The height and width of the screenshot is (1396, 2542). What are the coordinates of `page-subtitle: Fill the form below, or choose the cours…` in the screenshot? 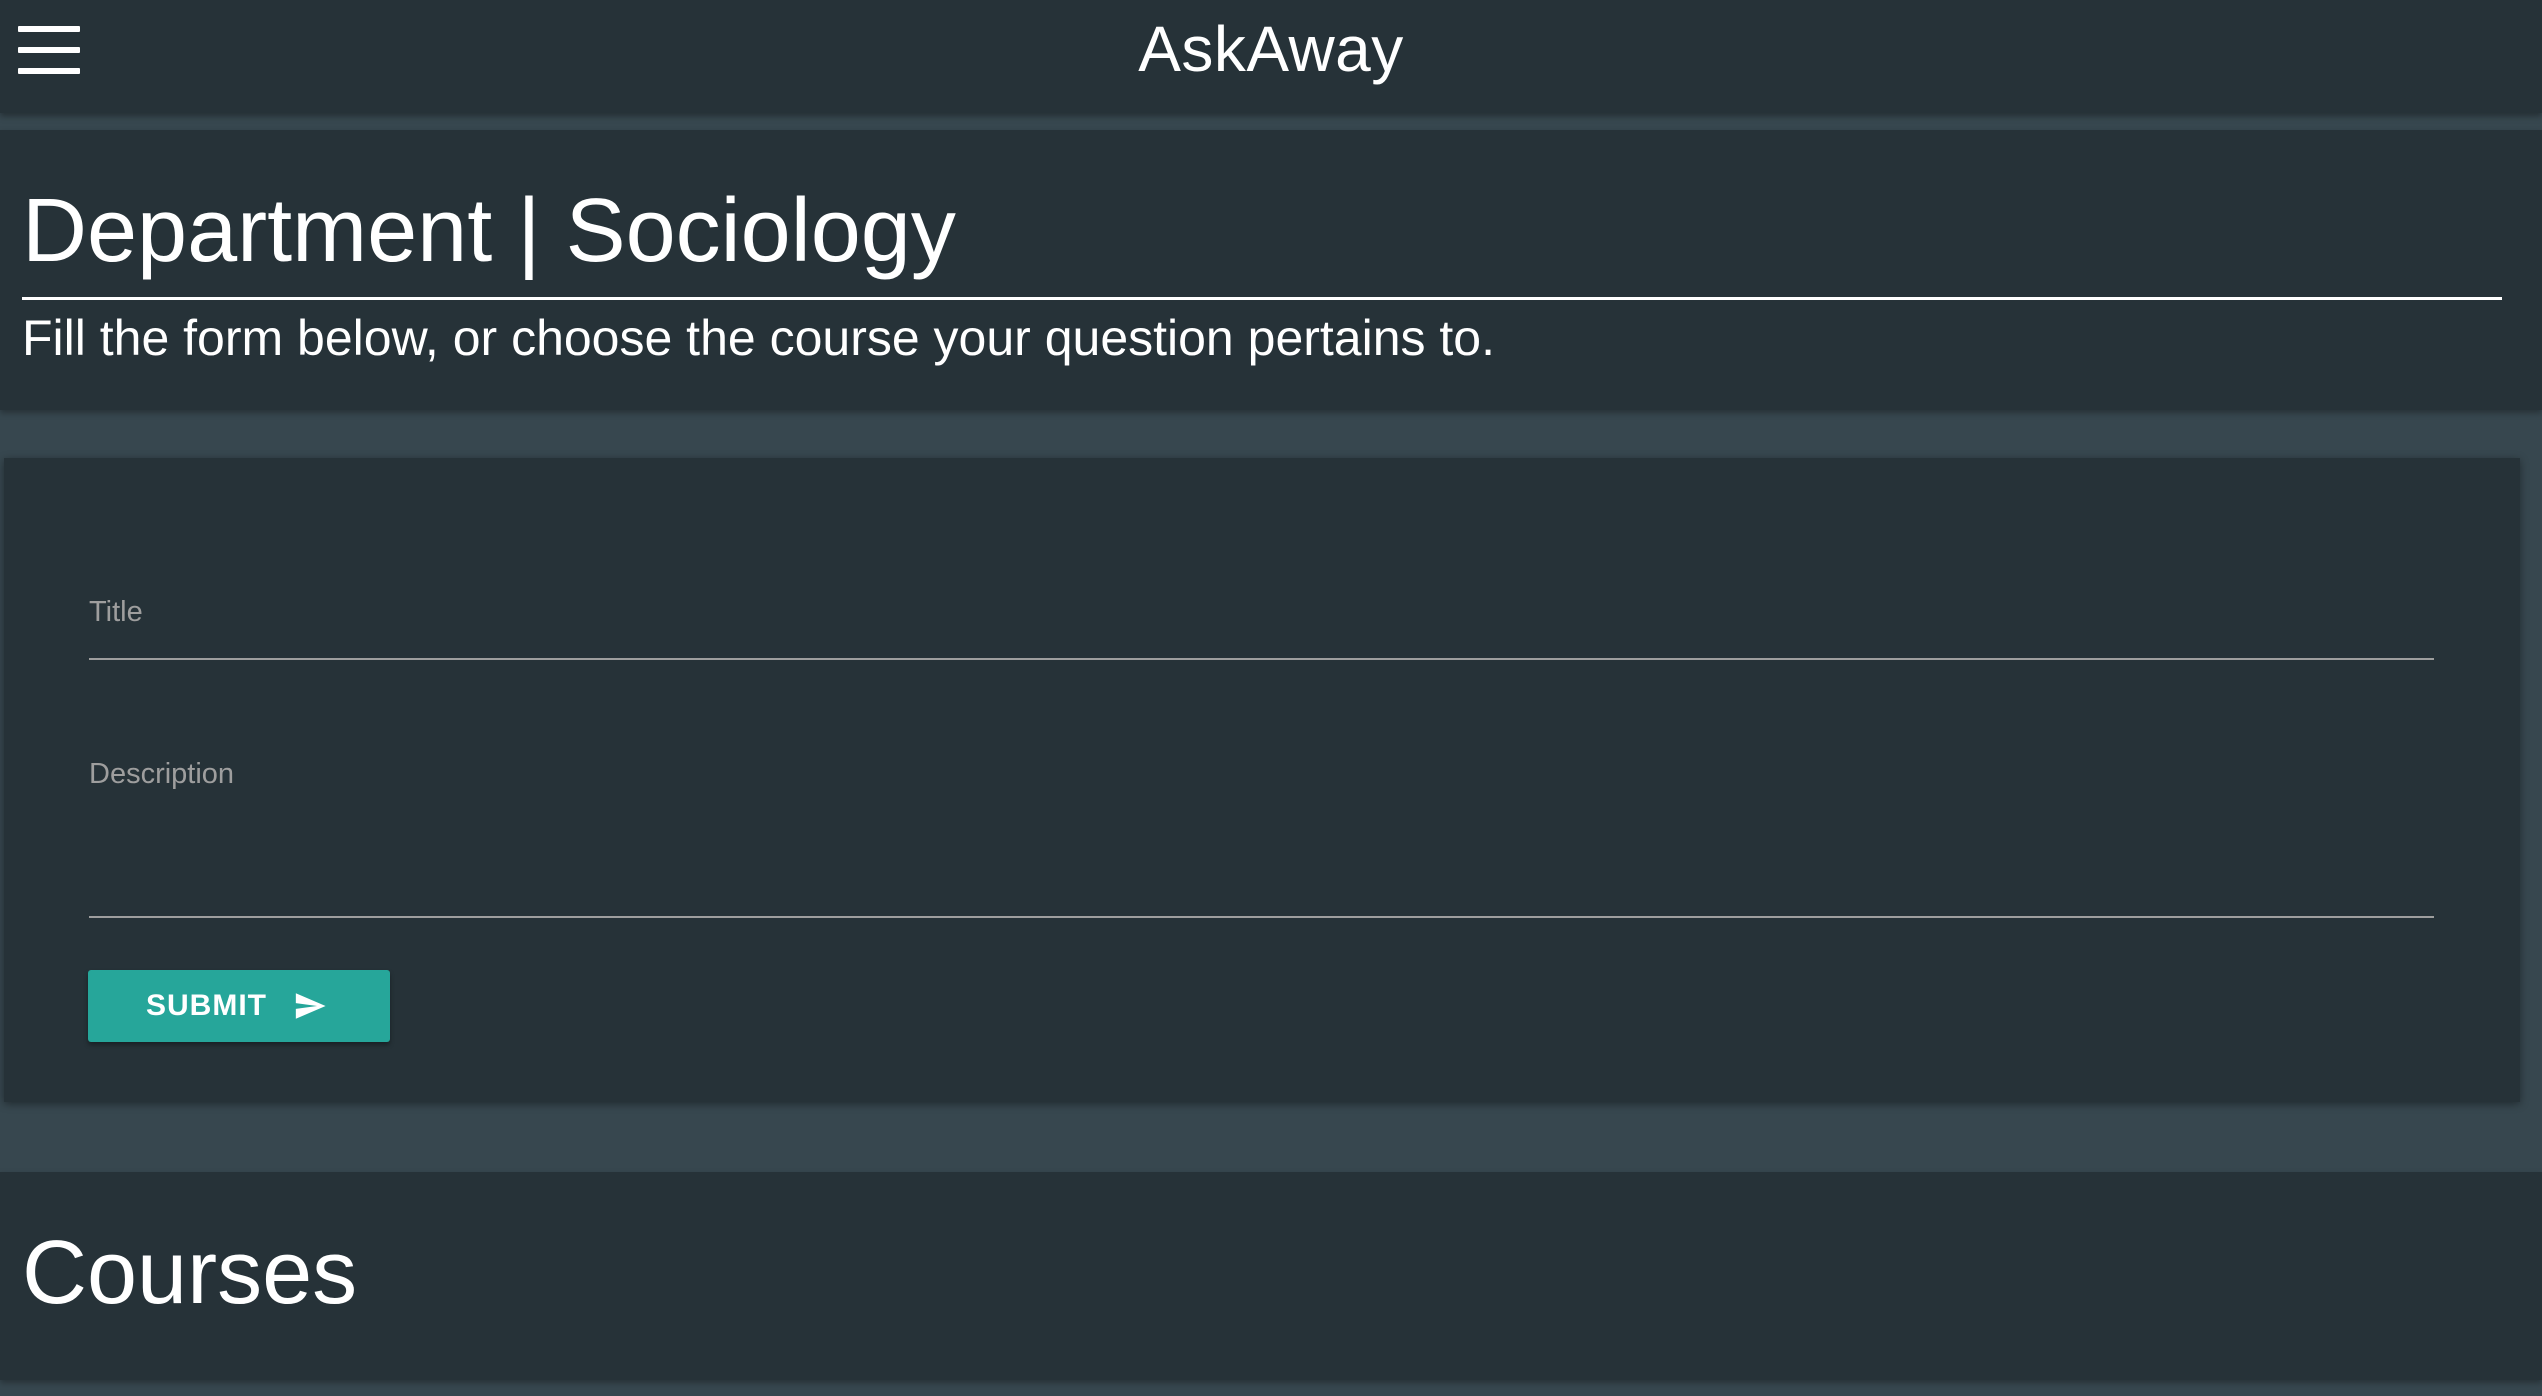 It's located at (758, 338).